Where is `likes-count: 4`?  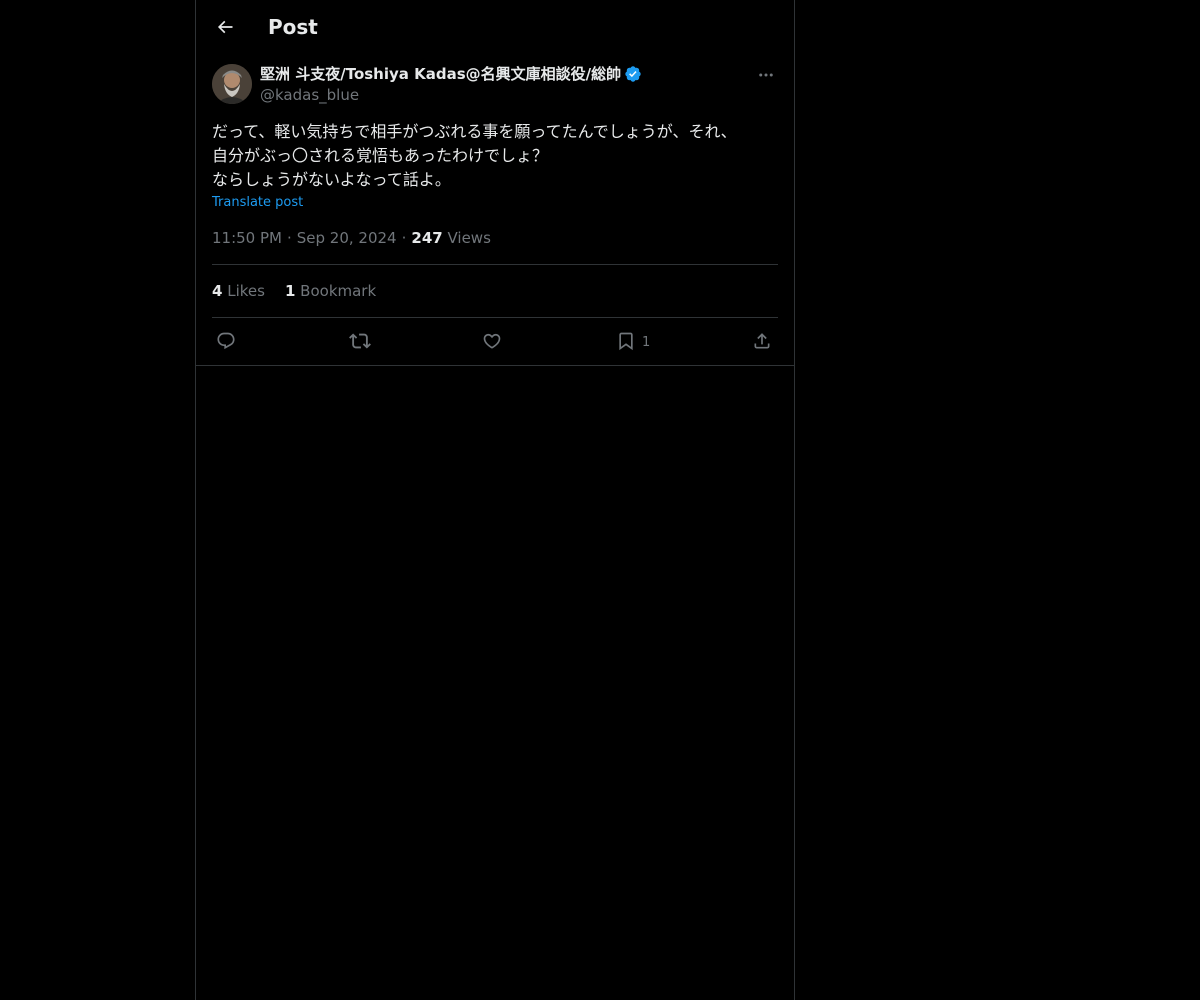 likes-count: 4 is located at coordinates (217, 291).